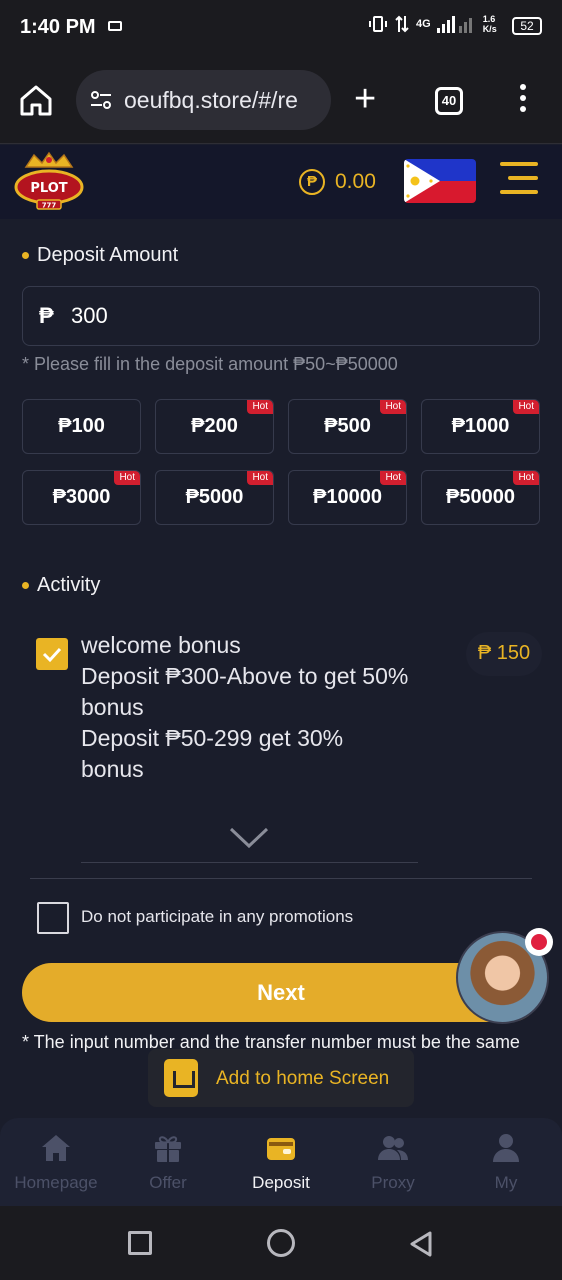 This screenshot has width=562, height=1280. I want to click on home-nav-button, so click(281, 1243).